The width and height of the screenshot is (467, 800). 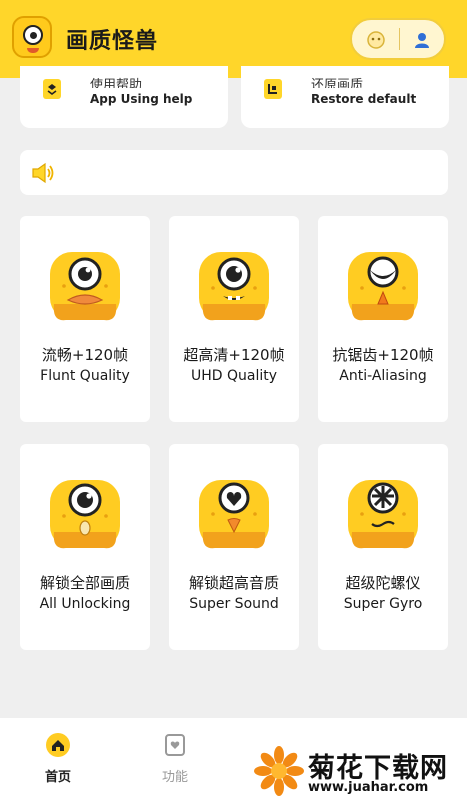 What do you see at coordinates (376, 40) in the screenshot?
I see `face-icon` at bounding box center [376, 40].